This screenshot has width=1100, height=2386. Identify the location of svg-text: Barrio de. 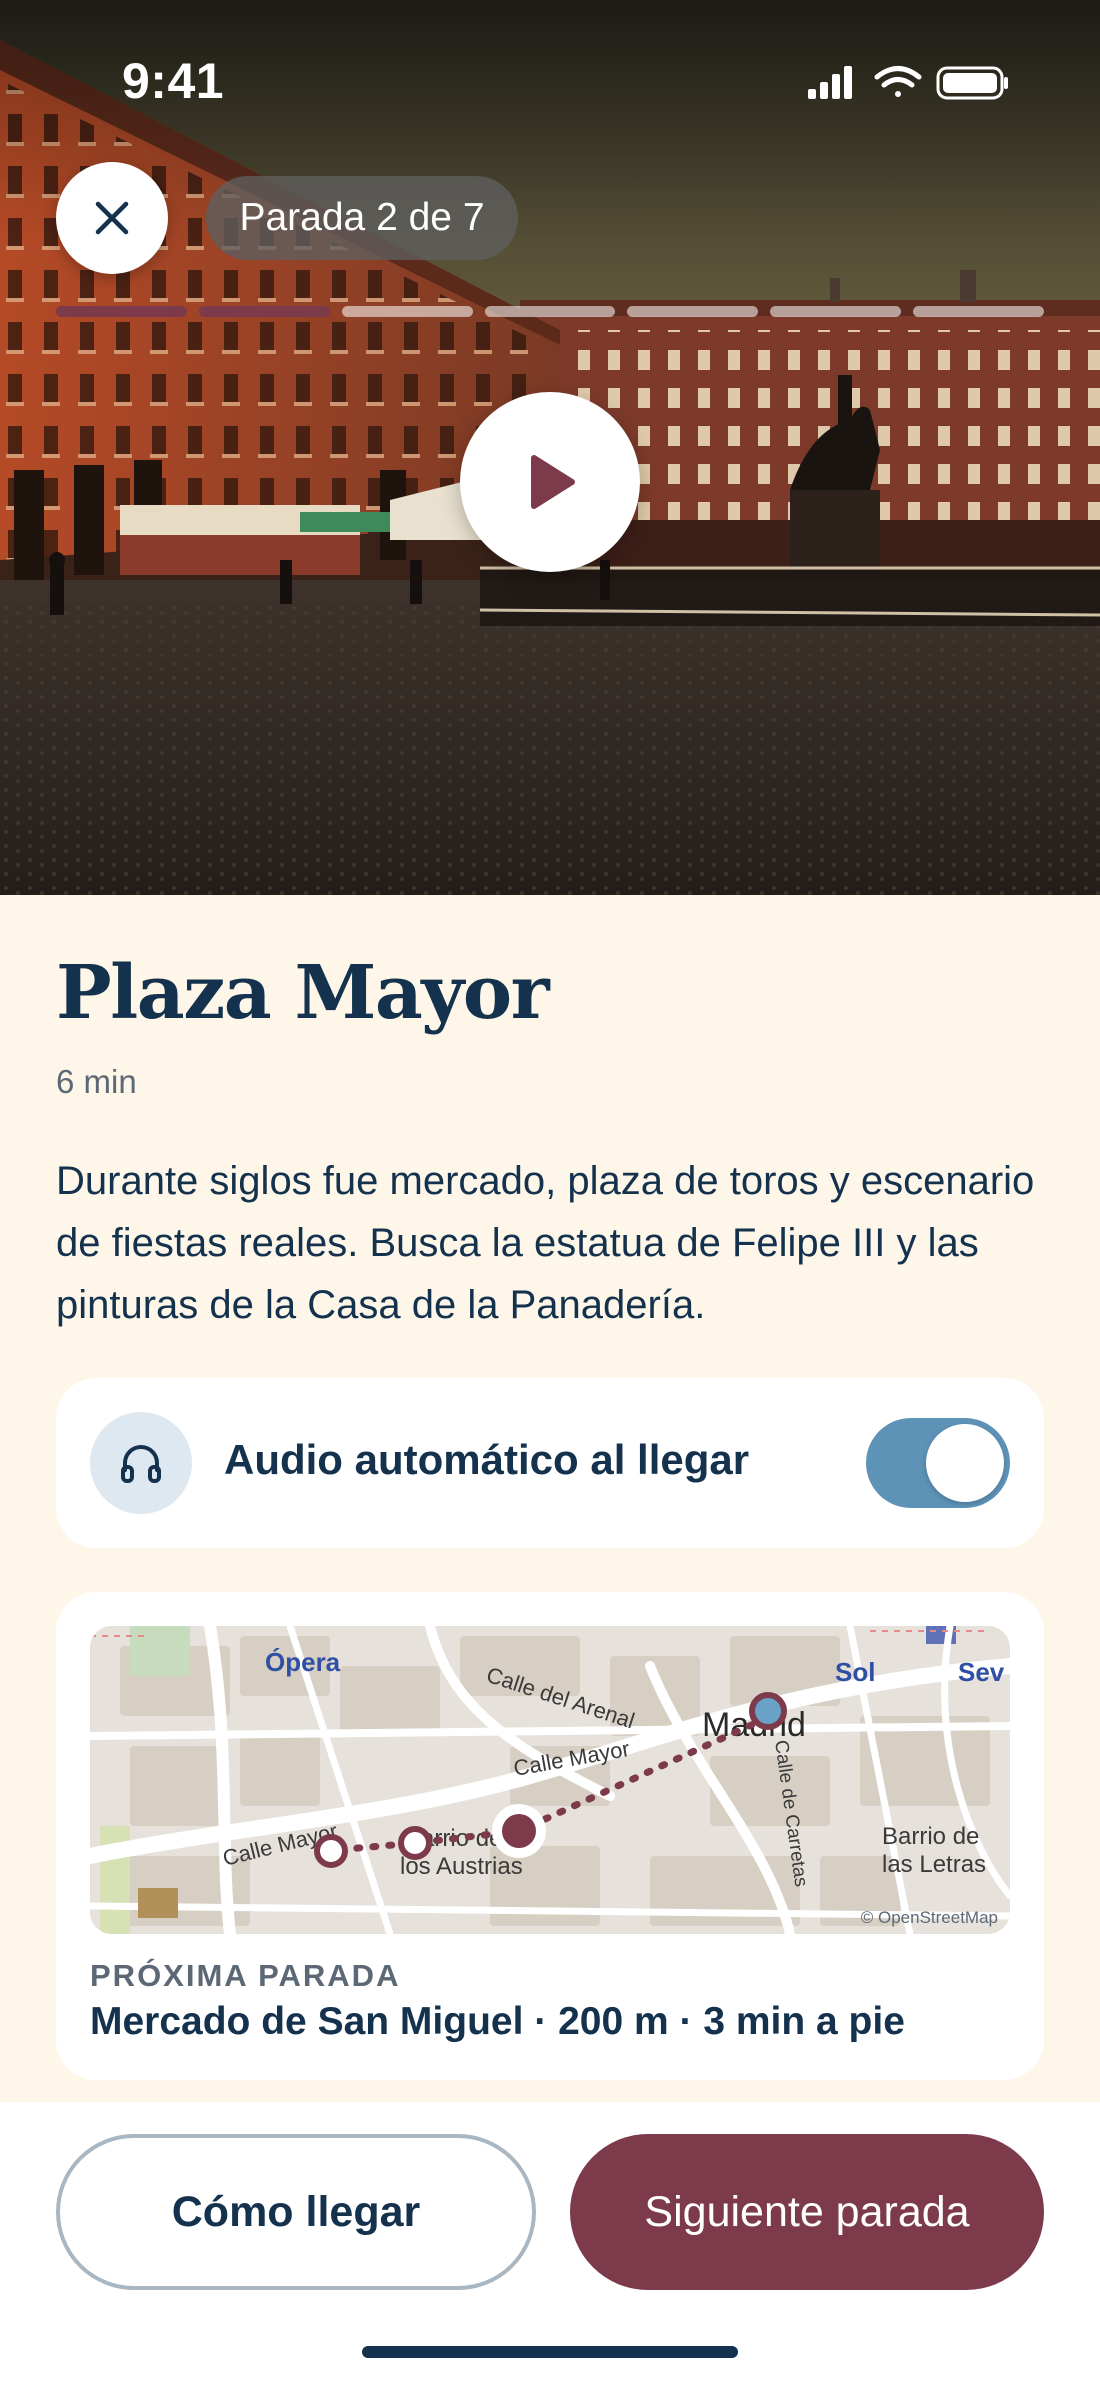
(930, 1836).